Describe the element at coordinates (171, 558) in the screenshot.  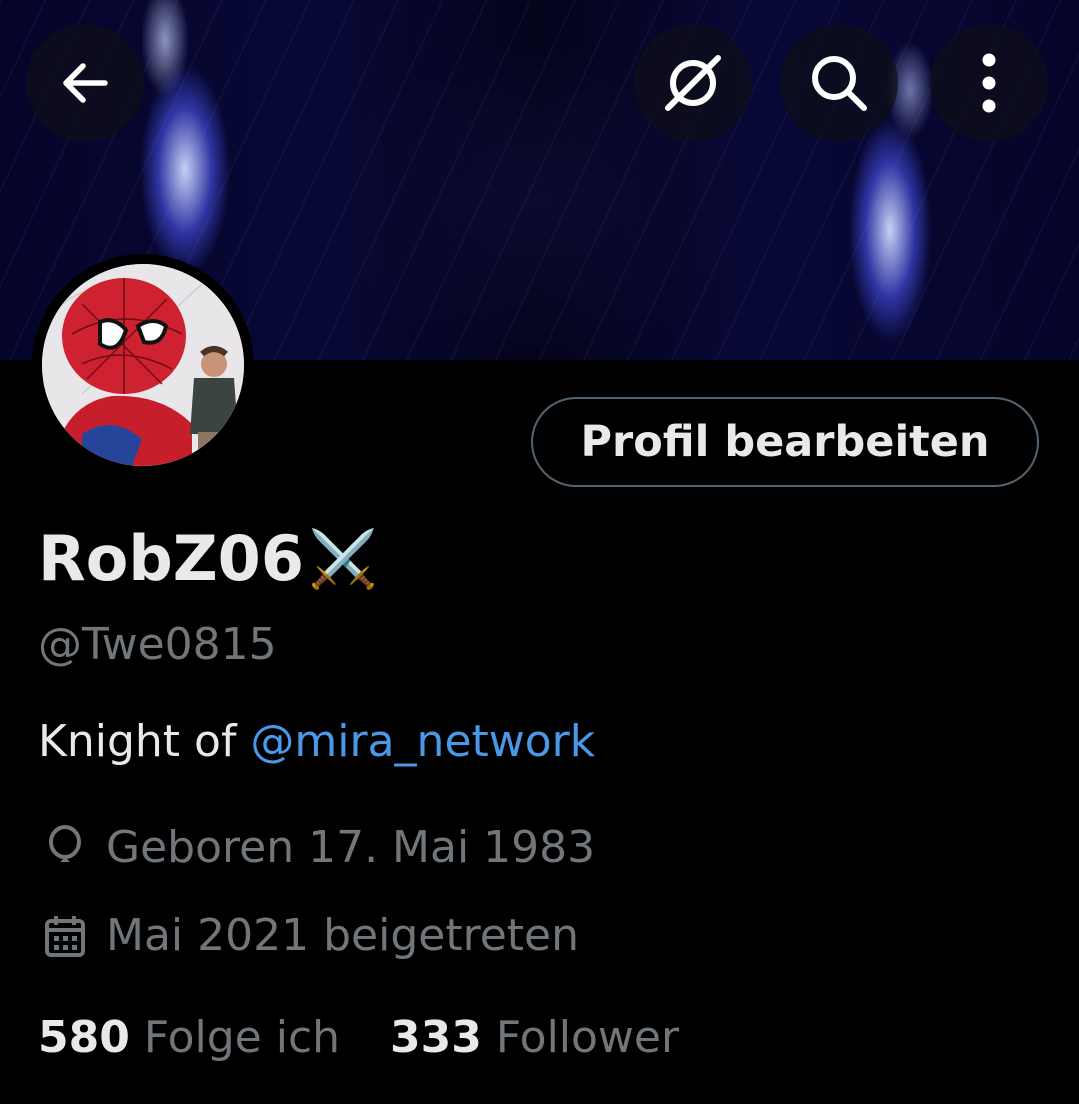
I see `display-name: RobZ06` at that location.